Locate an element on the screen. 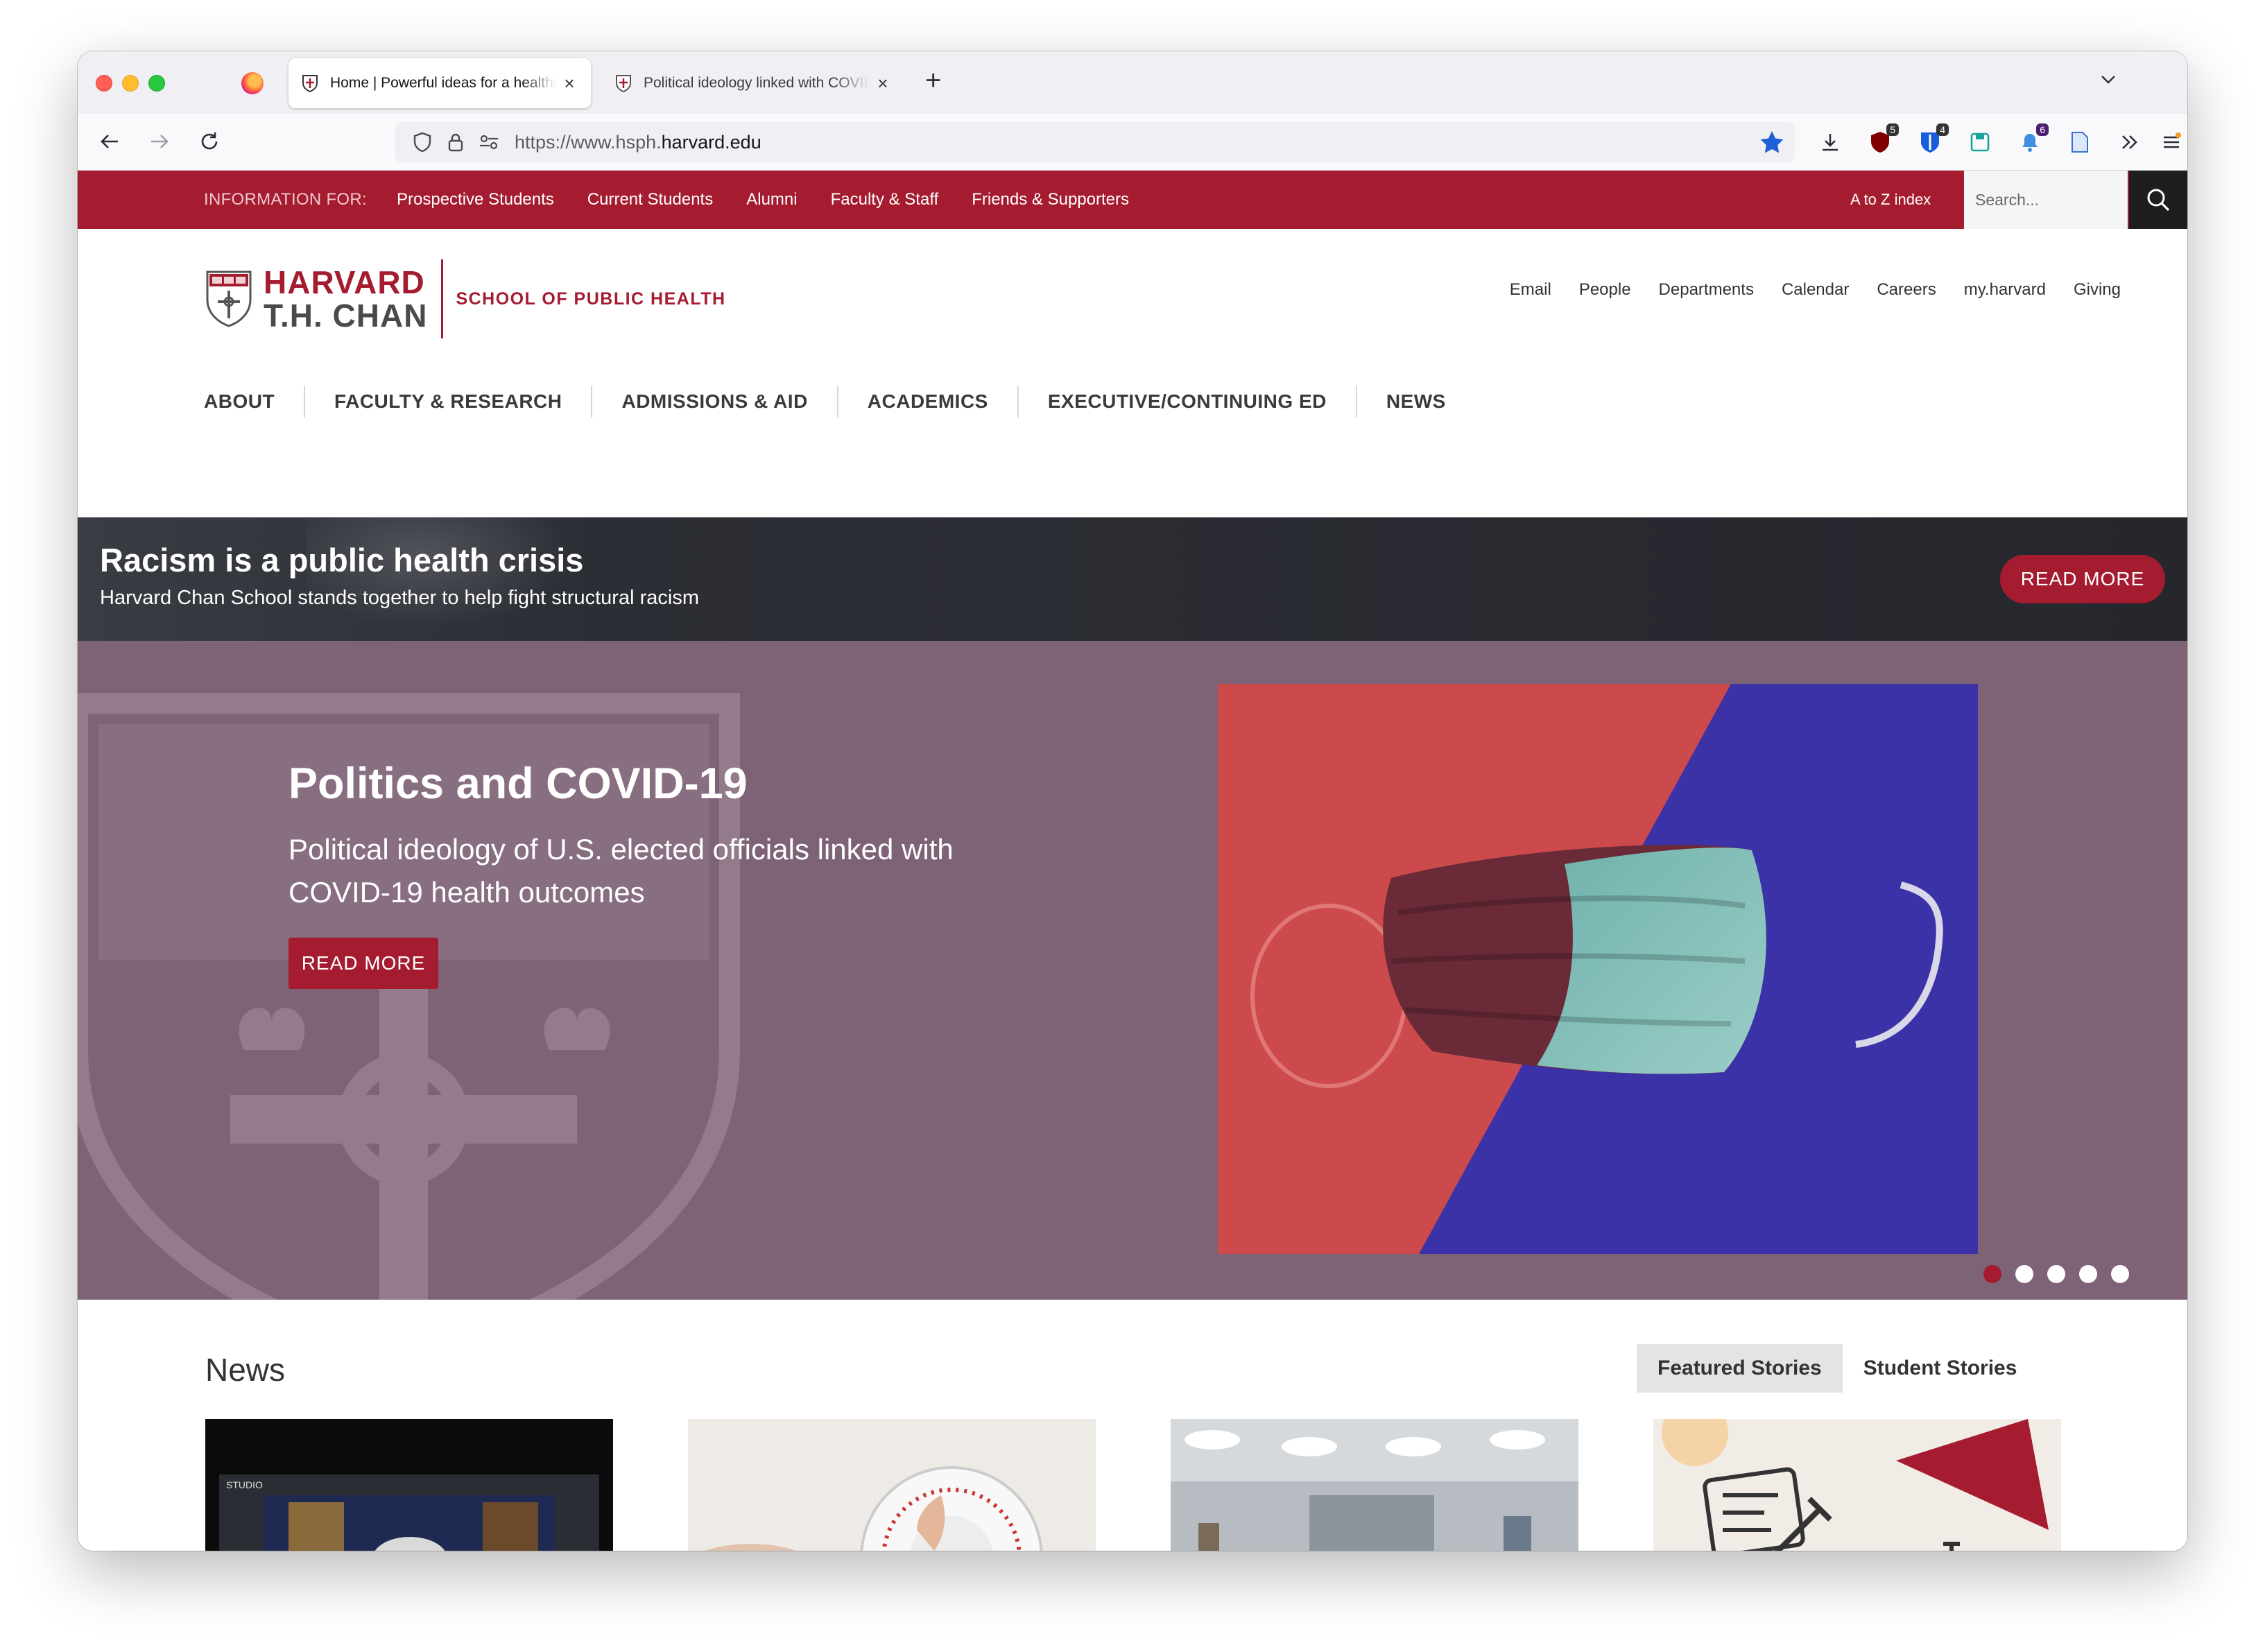 This screenshot has height=1652, width=2265. url-domain: harvard.edu is located at coordinates (711, 142).